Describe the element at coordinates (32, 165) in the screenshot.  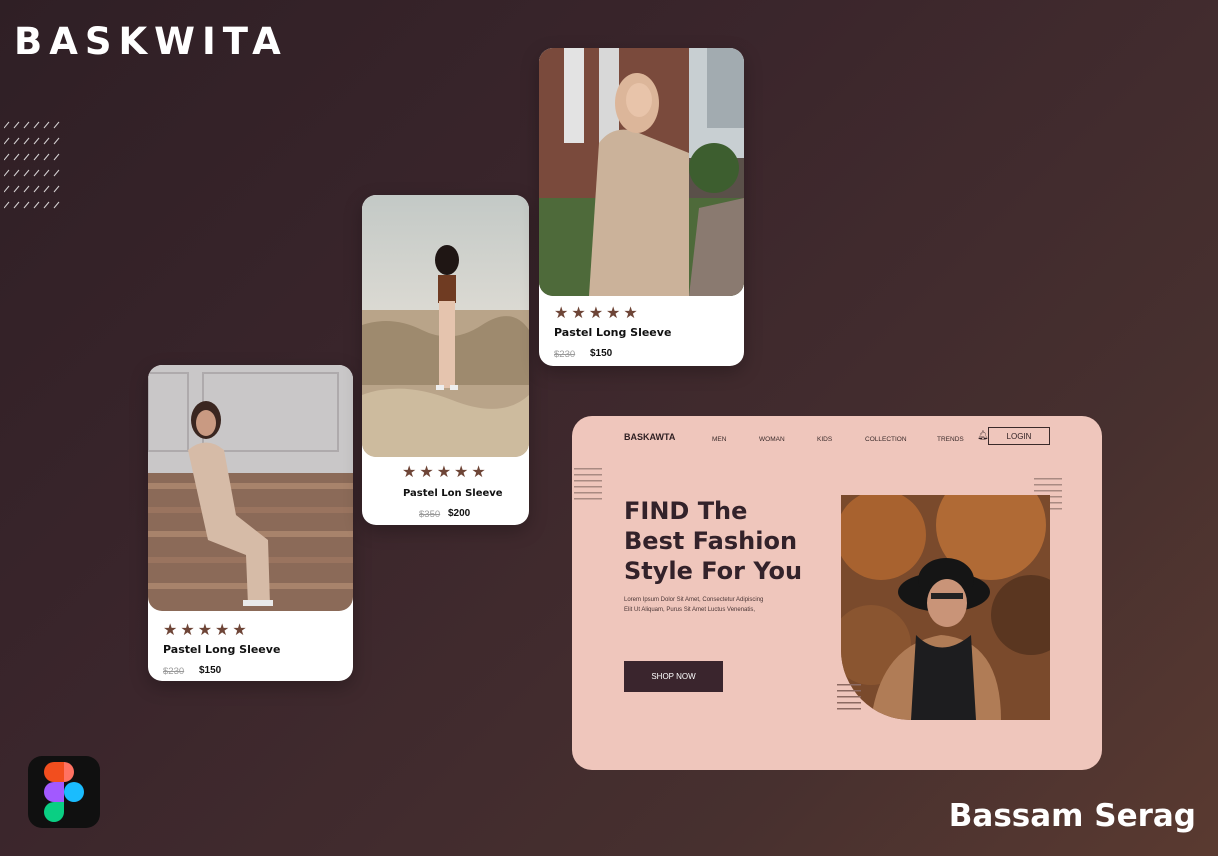
I see `hatch-decoration` at that location.